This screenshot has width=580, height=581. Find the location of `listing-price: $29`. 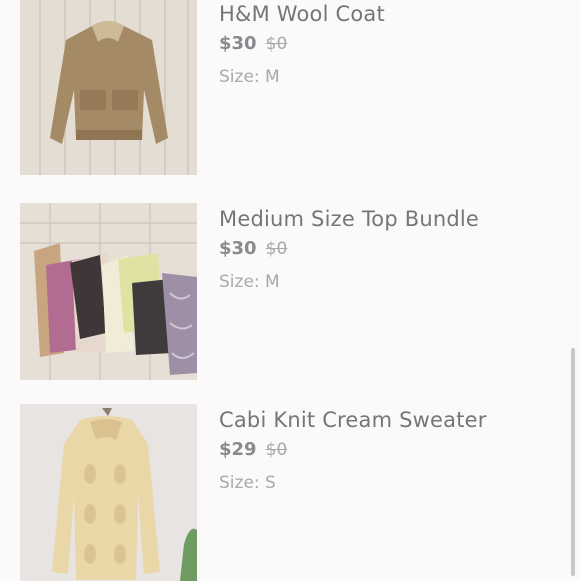

listing-price: $29 is located at coordinates (238, 449).